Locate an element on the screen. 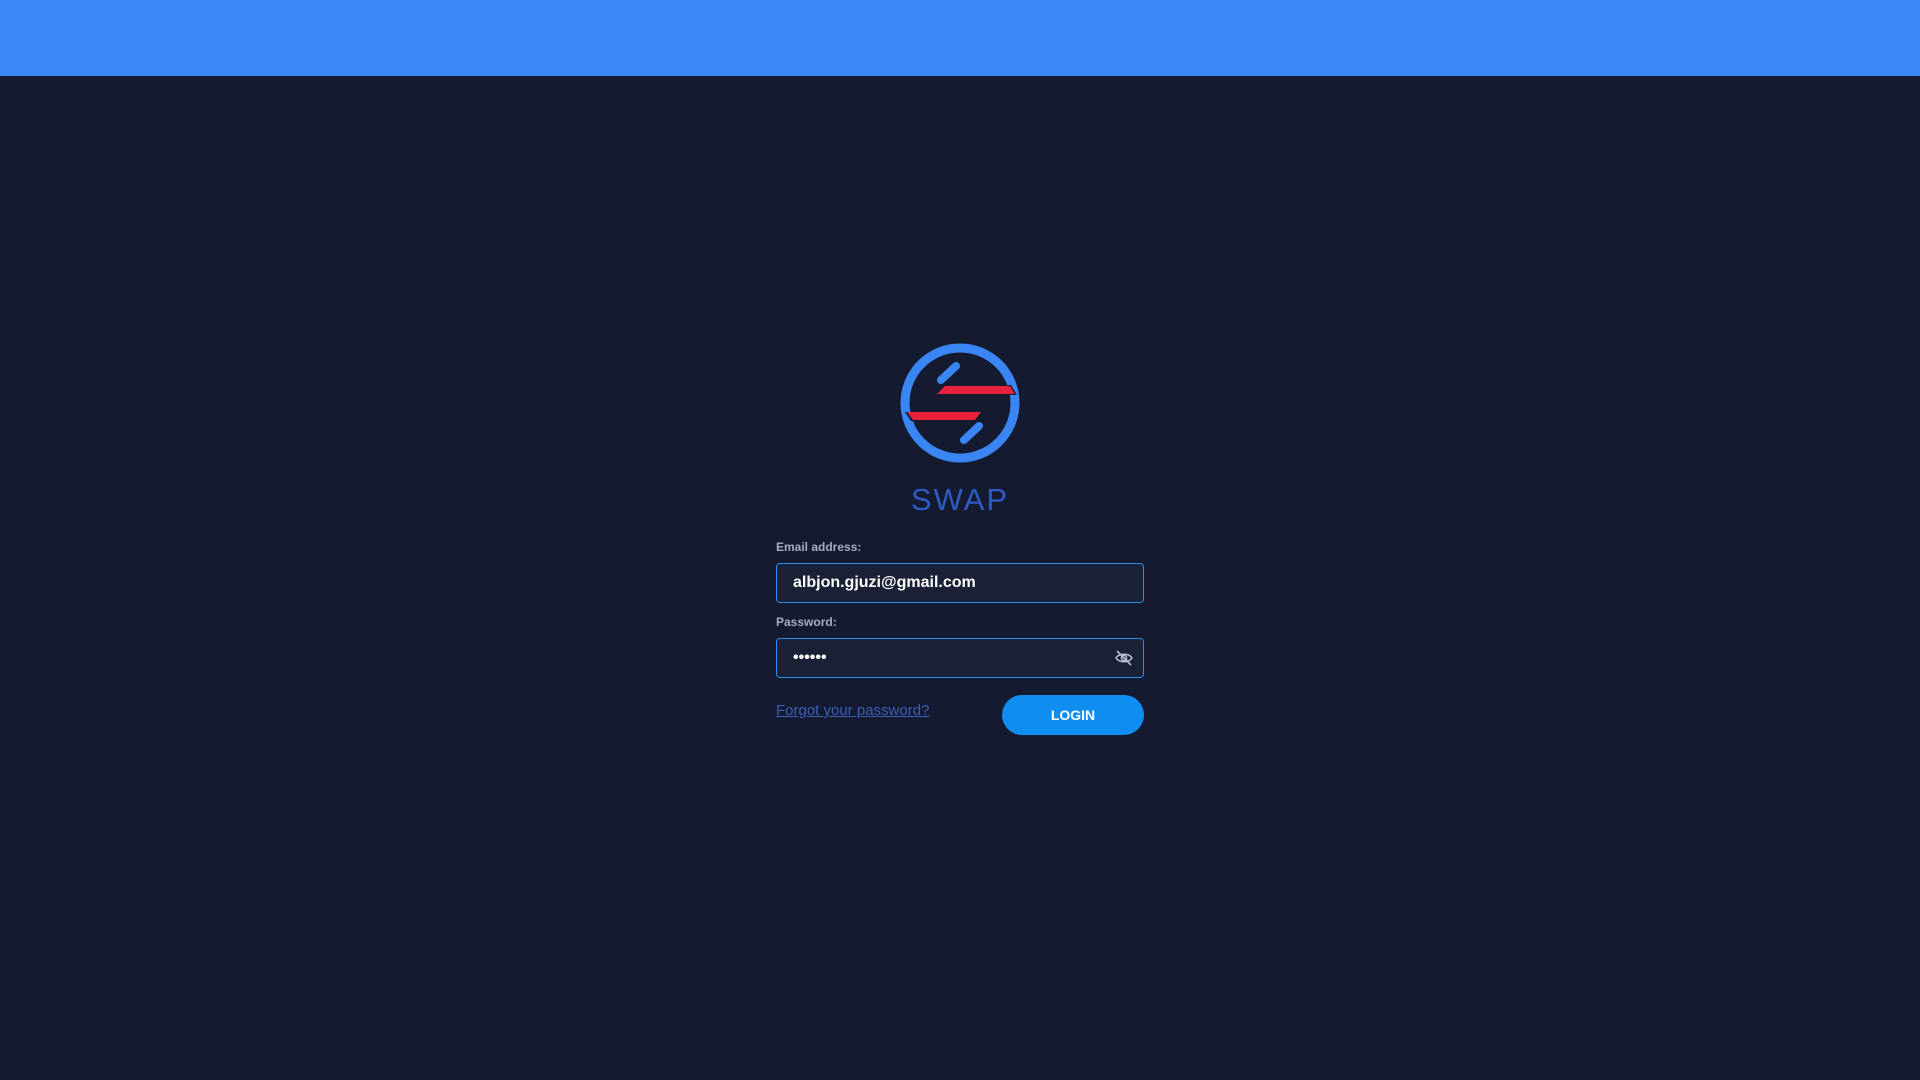 The image size is (1920, 1080). email-field-box is located at coordinates (960, 583).